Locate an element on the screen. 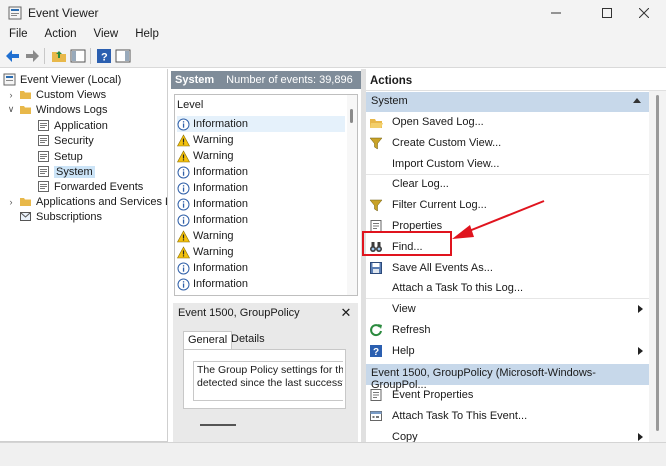  tree-item-subscriptions: Subscriptions is located at coordinates (60, 216).